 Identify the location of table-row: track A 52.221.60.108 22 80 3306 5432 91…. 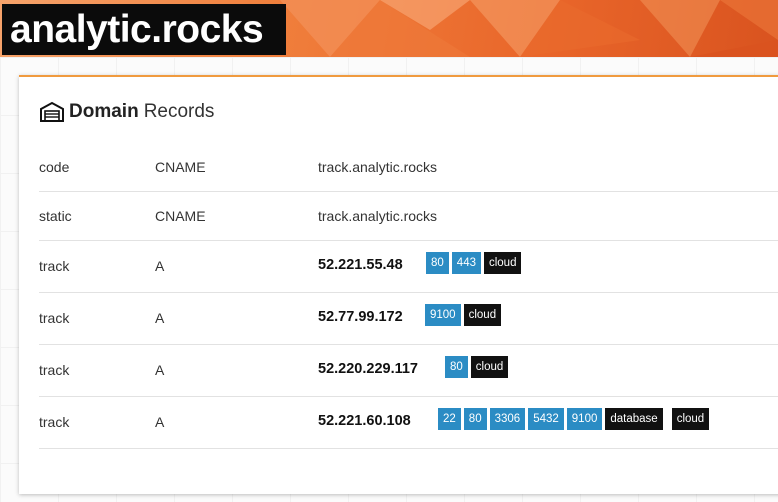
(408, 428).